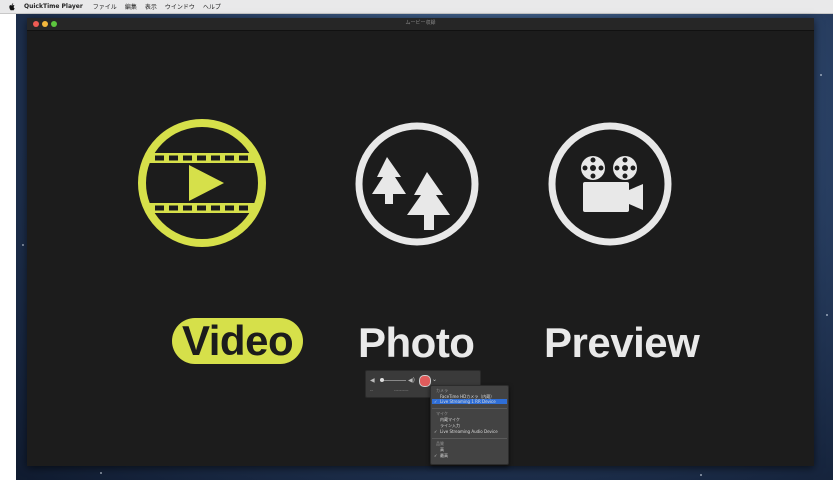 The height and width of the screenshot is (480, 833). I want to click on menu-item-mic-live: Live Streaming Audio Device, so click(469, 431).